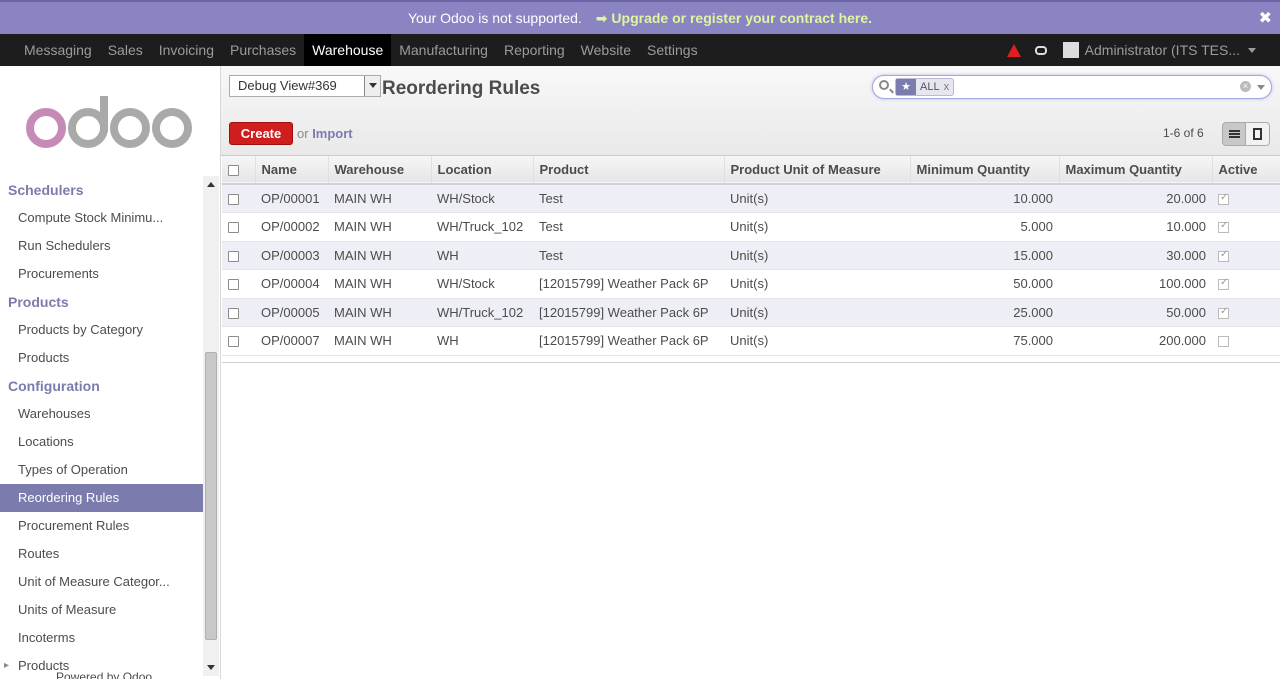 The height and width of the screenshot is (679, 1280). Describe the element at coordinates (101, 274) in the screenshot. I see `sidebar-item-procurements: Procurements` at that location.